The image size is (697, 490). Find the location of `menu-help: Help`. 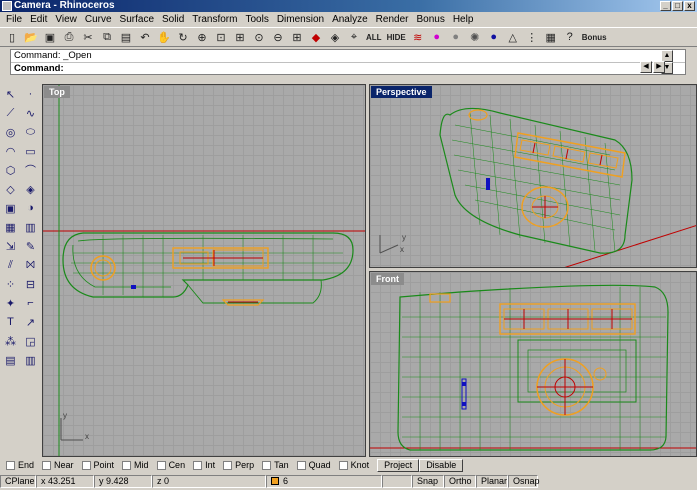

menu-help: Help is located at coordinates (463, 19).